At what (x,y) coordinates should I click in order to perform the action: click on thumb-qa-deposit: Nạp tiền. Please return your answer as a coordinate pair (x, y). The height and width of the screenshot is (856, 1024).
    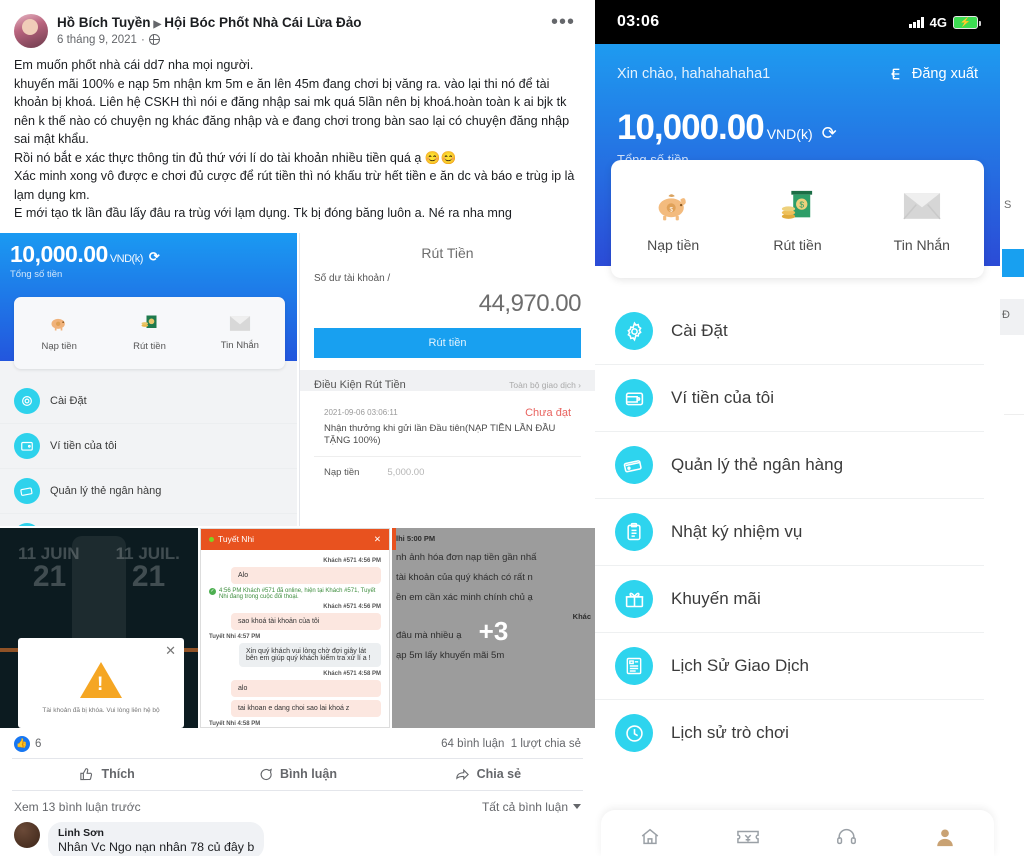
    Looking at the image, I should click on (59, 332).